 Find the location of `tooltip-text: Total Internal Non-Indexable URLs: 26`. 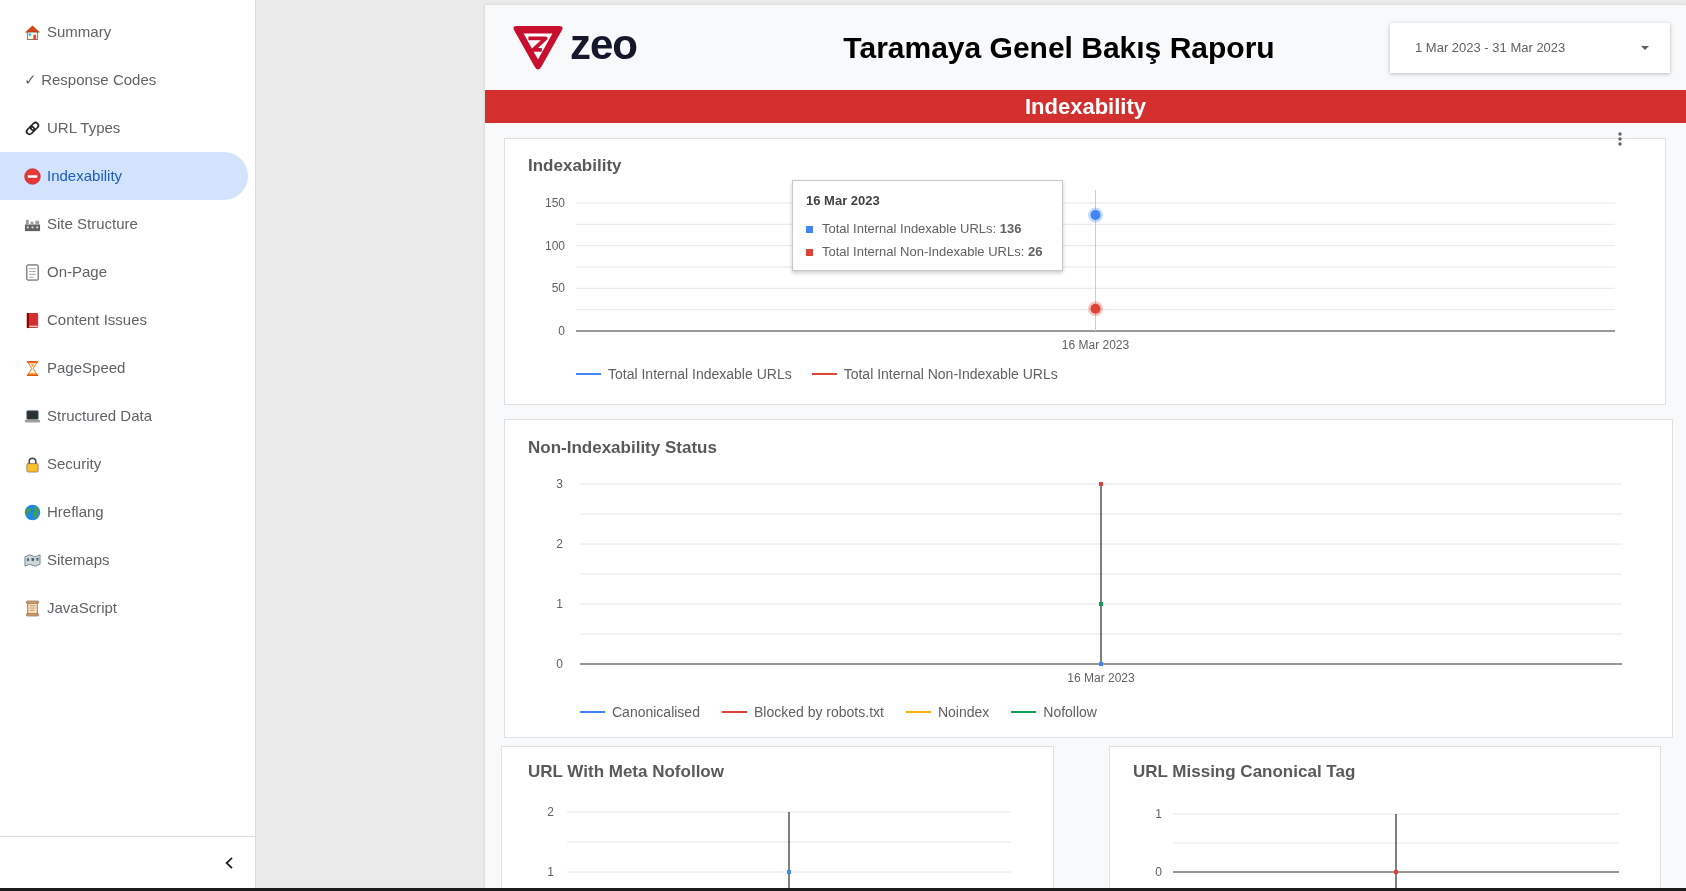

tooltip-text: Total Internal Non-Indexable URLs: 26 is located at coordinates (932, 252).